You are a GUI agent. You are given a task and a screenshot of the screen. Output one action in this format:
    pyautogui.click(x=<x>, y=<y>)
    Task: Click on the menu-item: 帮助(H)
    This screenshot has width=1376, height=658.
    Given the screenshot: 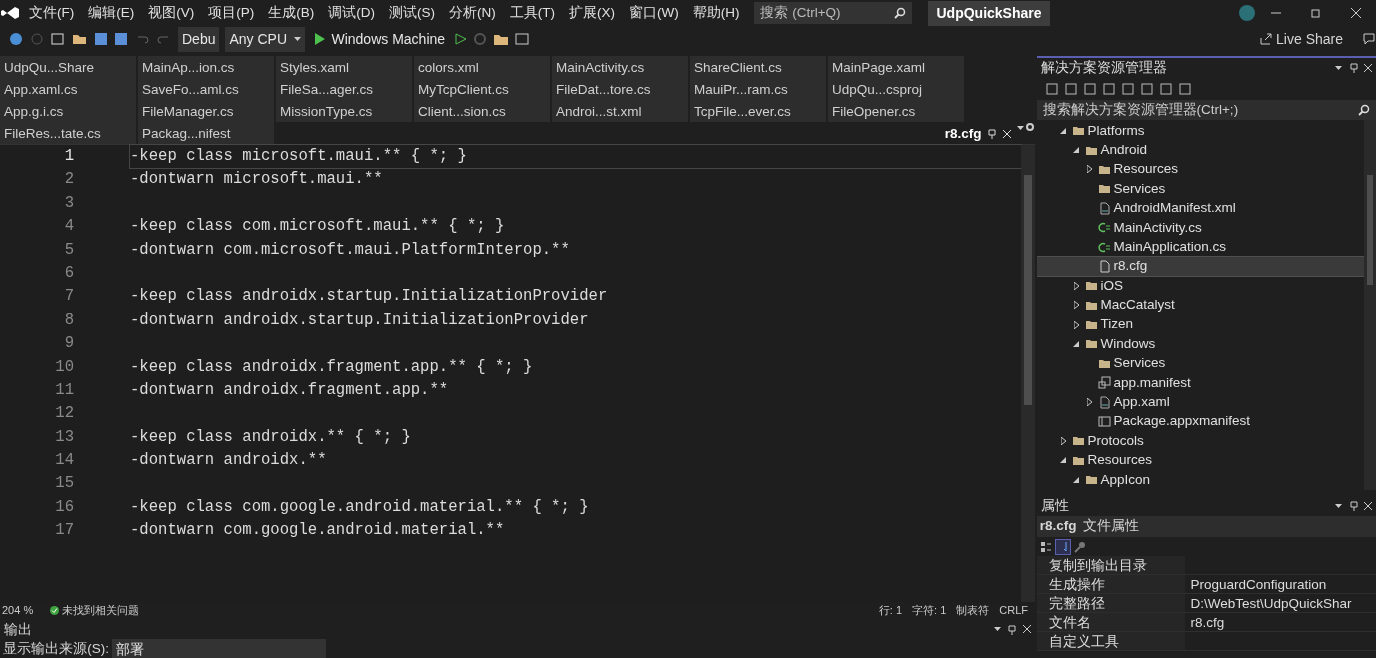 What is the action you would take?
    pyautogui.click(x=716, y=13)
    